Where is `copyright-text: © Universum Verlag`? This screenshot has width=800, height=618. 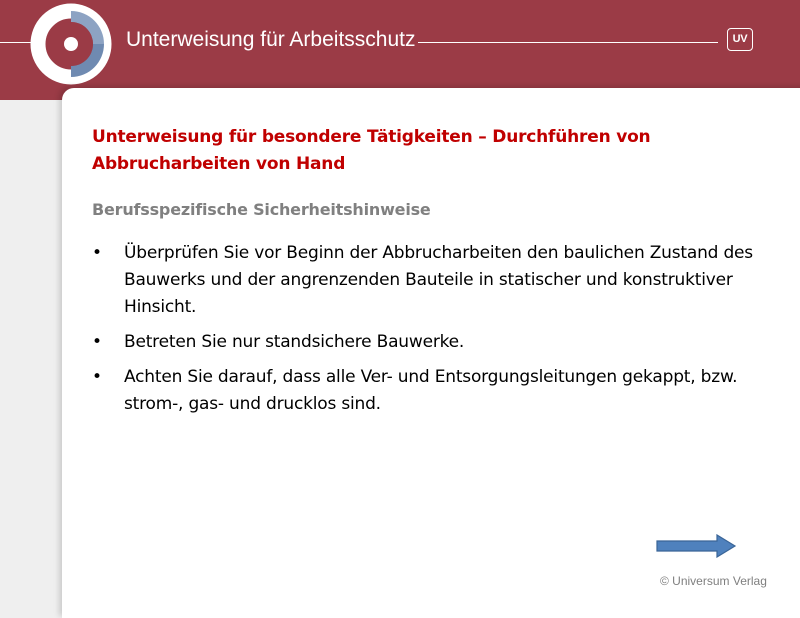 copyright-text: © Universum Verlag is located at coordinates (713, 581).